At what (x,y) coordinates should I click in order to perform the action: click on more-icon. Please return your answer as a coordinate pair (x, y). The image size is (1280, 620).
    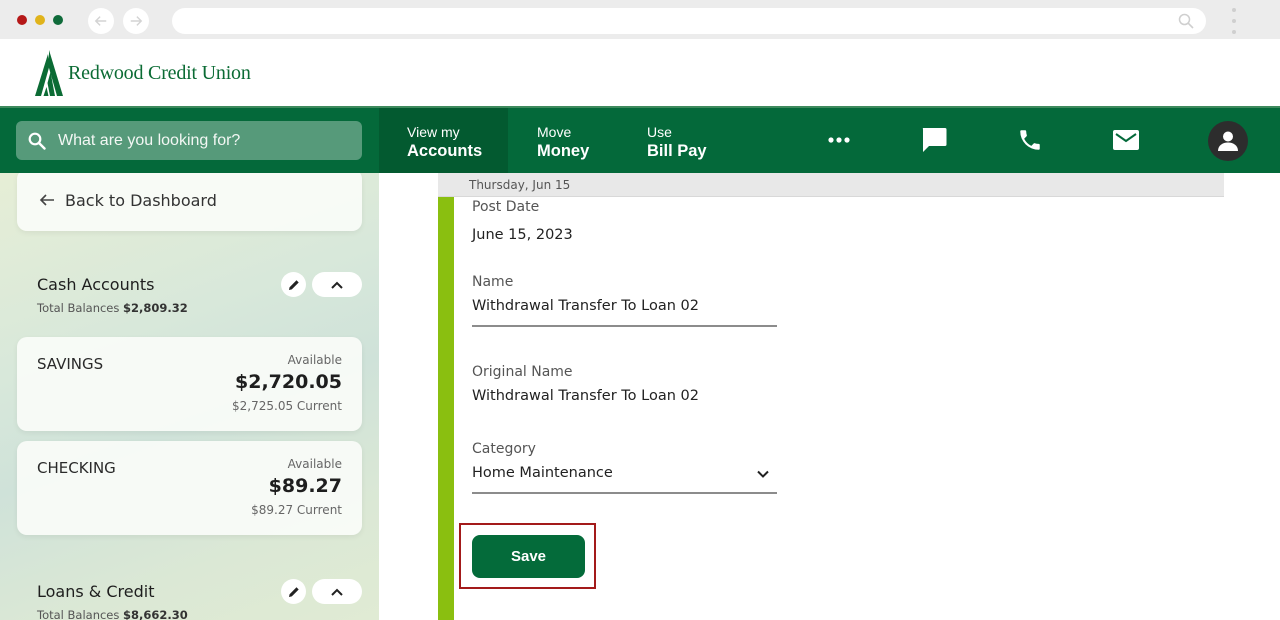
    Looking at the image, I should click on (839, 140).